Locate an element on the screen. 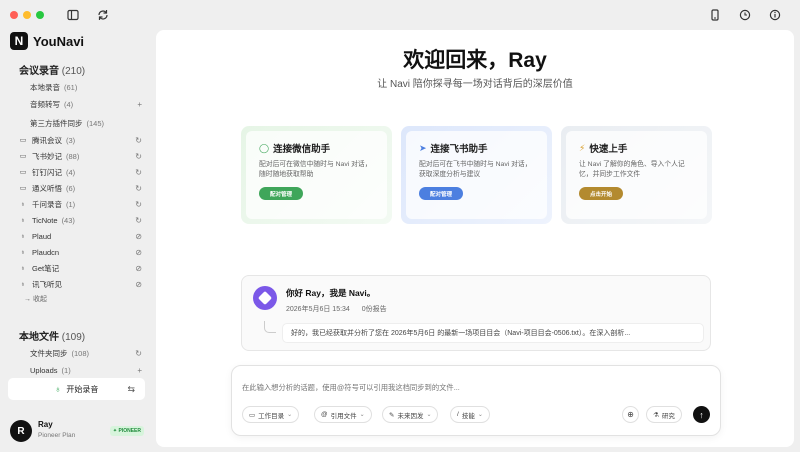  card-title: ◯ 连接微信助手 is located at coordinates (318, 148).